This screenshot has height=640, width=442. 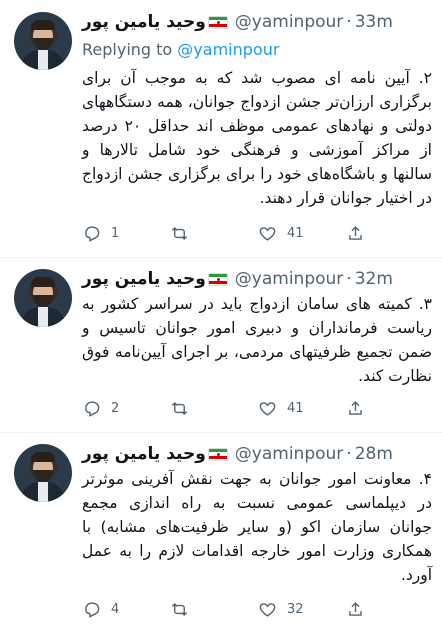 What do you see at coordinates (115, 408) in the screenshot?
I see `reply-count: 2` at bounding box center [115, 408].